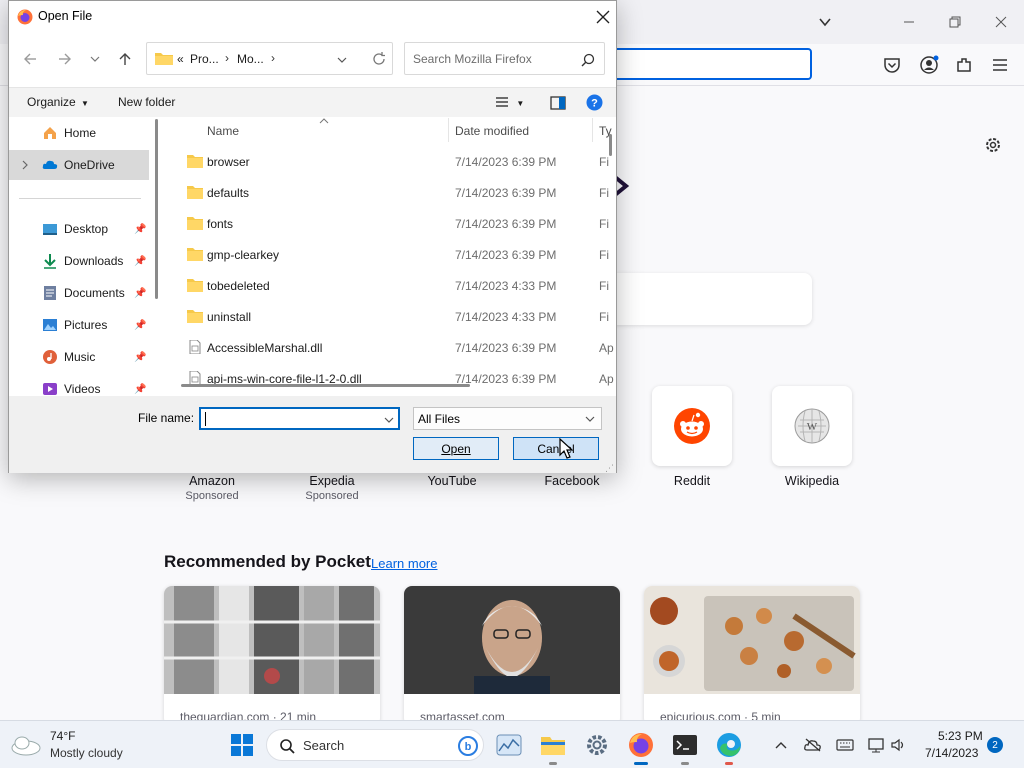  What do you see at coordinates (404, 563) in the screenshot?
I see `pocket-learn-more-link: Learn more` at bounding box center [404, 563].